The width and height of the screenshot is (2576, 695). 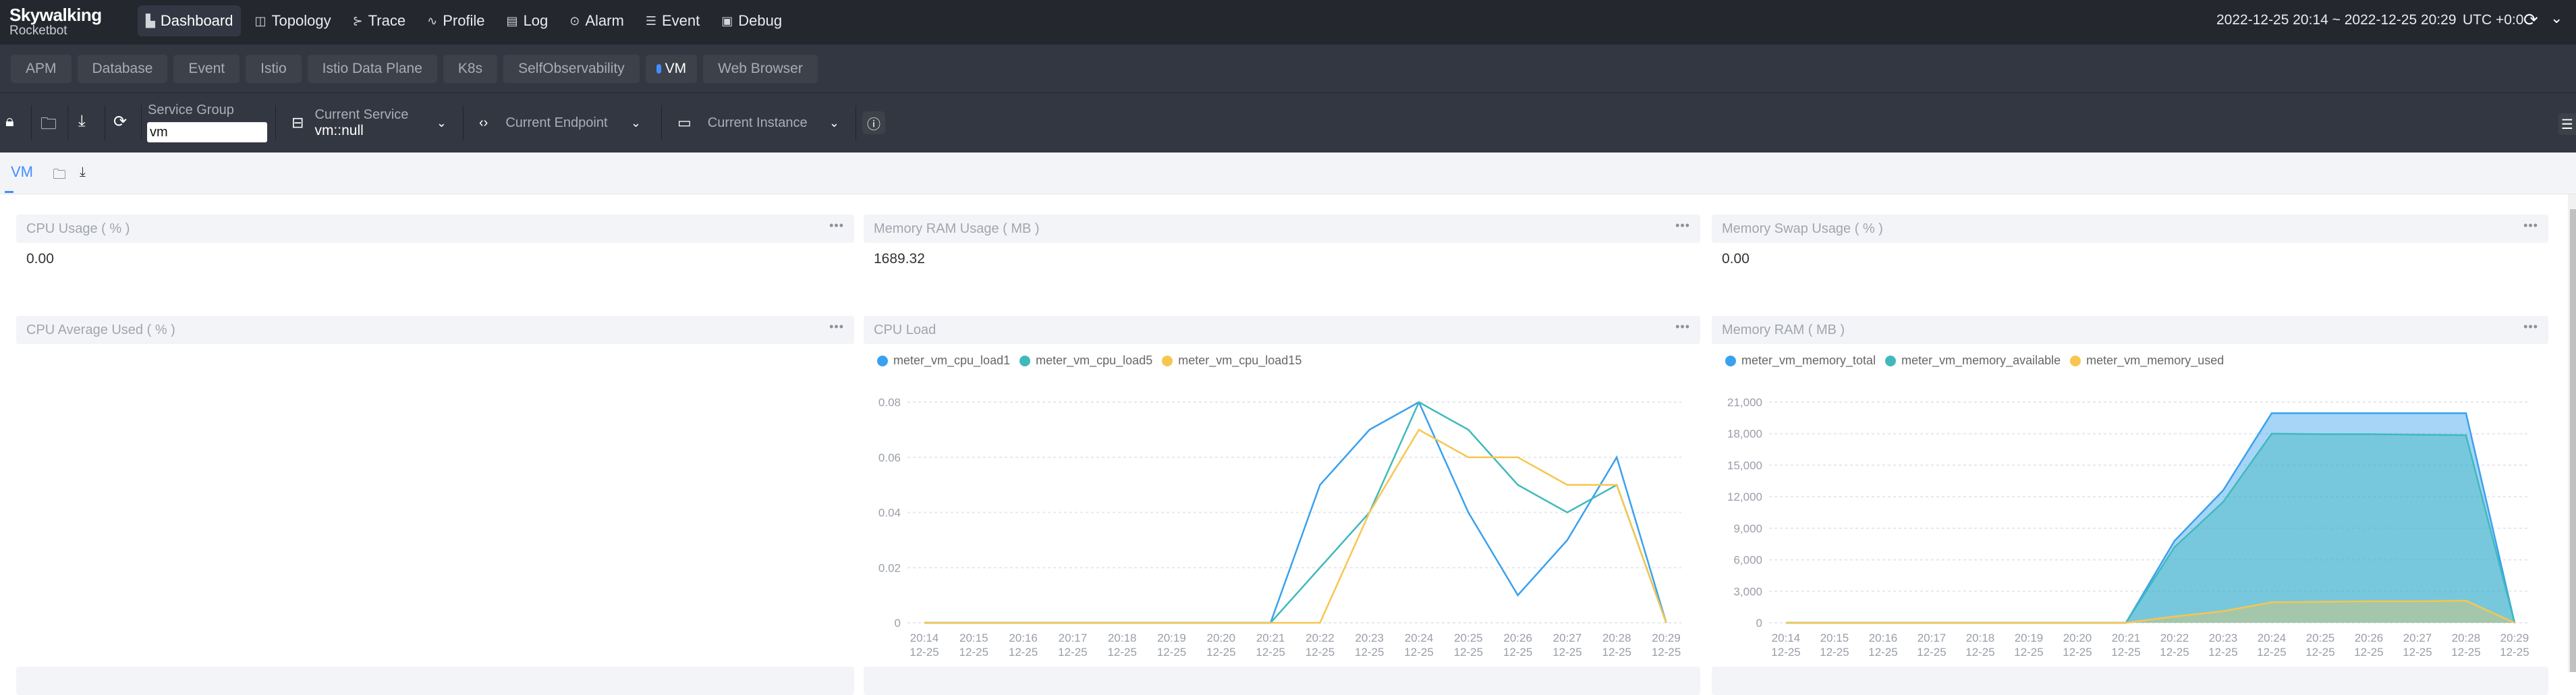 What do you see at coordinates (361, 131) in the screenshot?
I see `current-service-value: vm::null` at bounding box center [361, 131].